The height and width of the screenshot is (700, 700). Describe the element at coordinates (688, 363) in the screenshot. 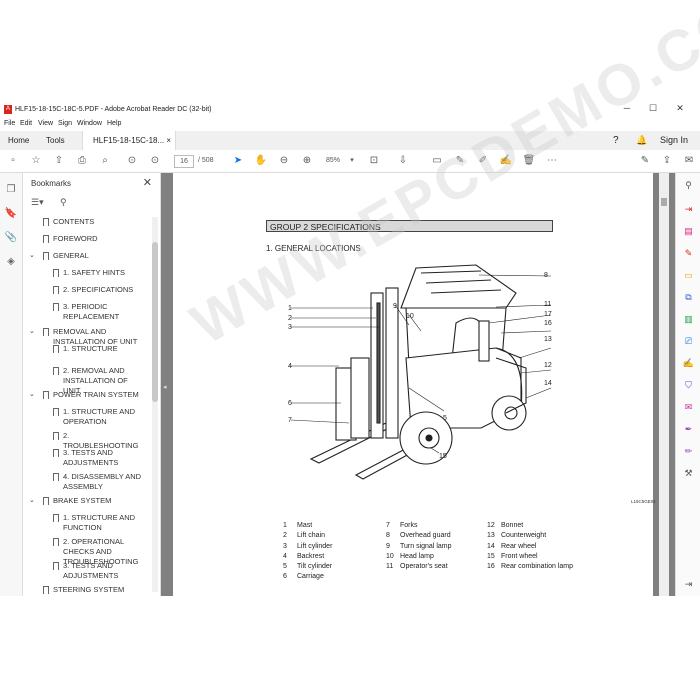

I see `fill-sign-icon: ✍` at that location.